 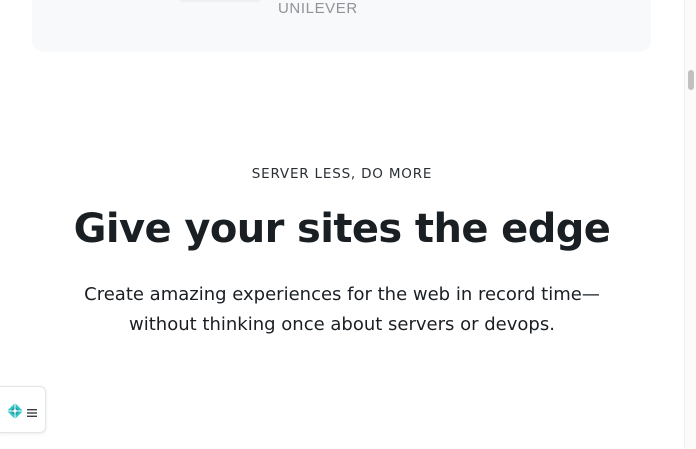 I want to click on floating-badge-button, so click(x=23, y=409).